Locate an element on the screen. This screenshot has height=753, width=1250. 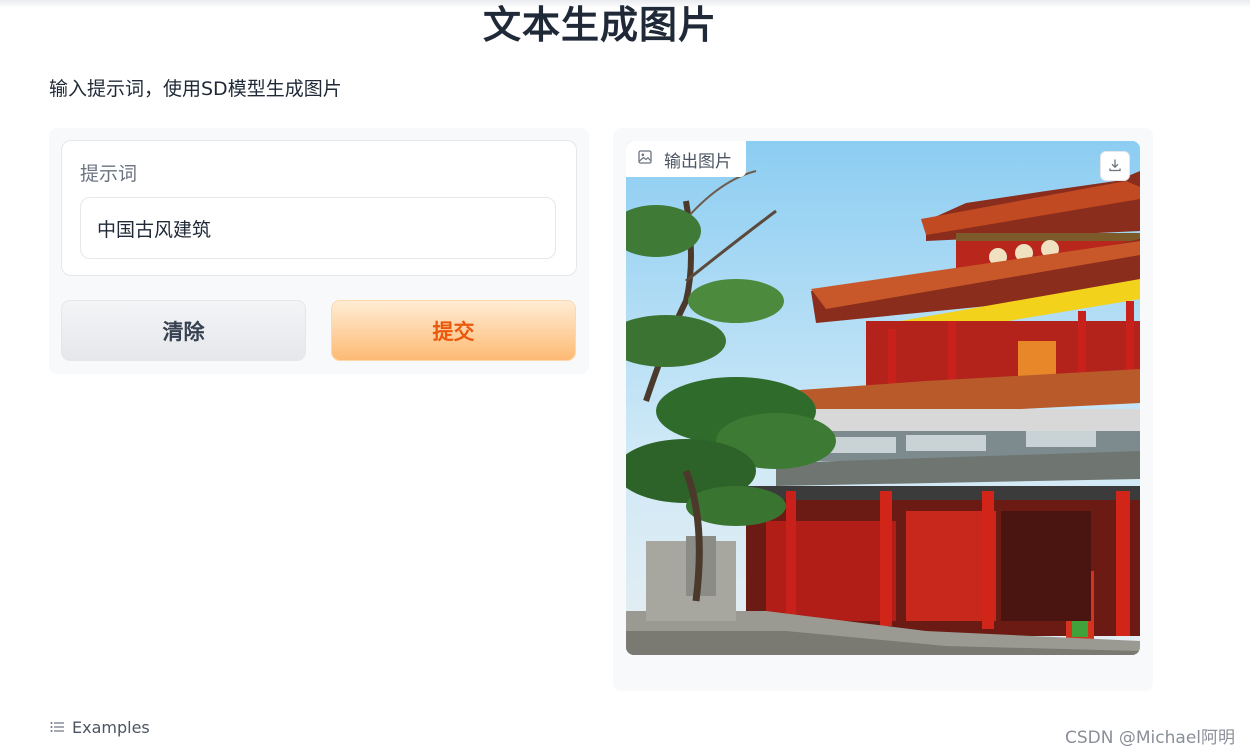
input-panel: 提示词 清除 提交 is located at coordinates (319, 251).